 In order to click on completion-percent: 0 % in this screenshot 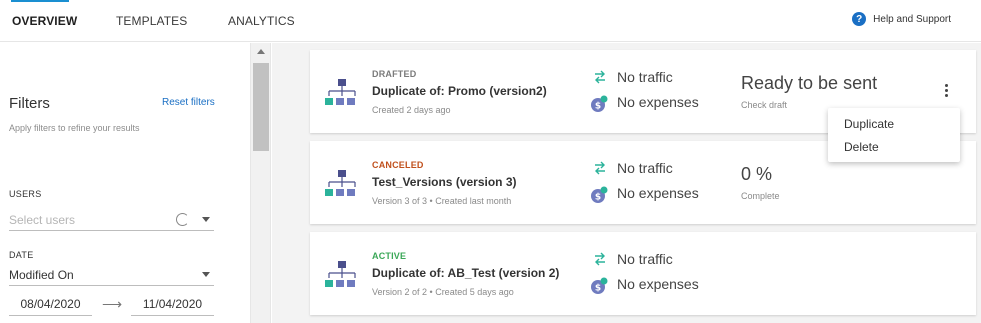, I will do `click(757, 174)`.